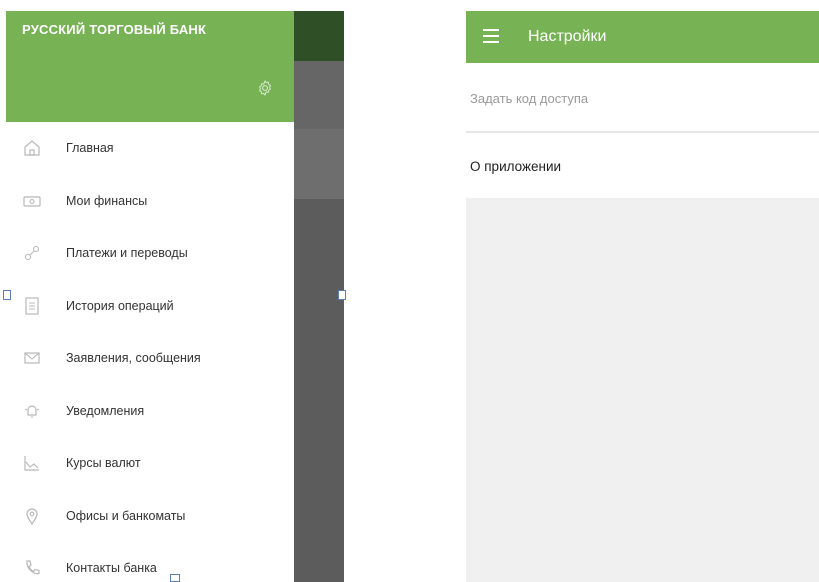 The height and width of the screenshot is (582, 819). What do you see at coordinates (107, 200) in the screenshot?
I see `nav-item-label: Мои финансы` at bounding box center [107, 200].